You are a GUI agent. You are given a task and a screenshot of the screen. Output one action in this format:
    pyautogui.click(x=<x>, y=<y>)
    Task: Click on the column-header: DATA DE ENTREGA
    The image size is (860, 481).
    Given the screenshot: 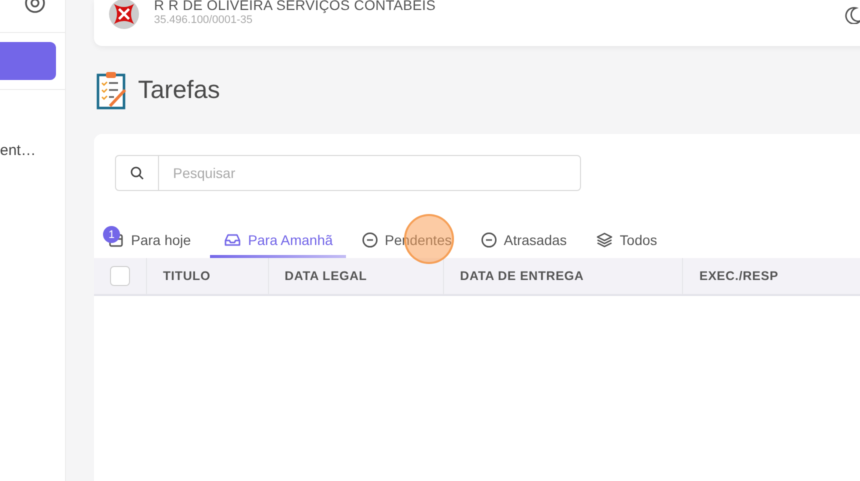 What is the action you would take?
    pyautogui.click(x=563, y=276)
    